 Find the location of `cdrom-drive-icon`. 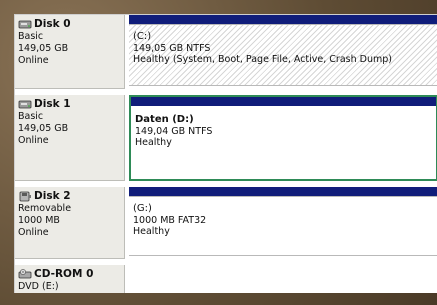

cdrom-drive-icon is located at coordinates (25, 274).